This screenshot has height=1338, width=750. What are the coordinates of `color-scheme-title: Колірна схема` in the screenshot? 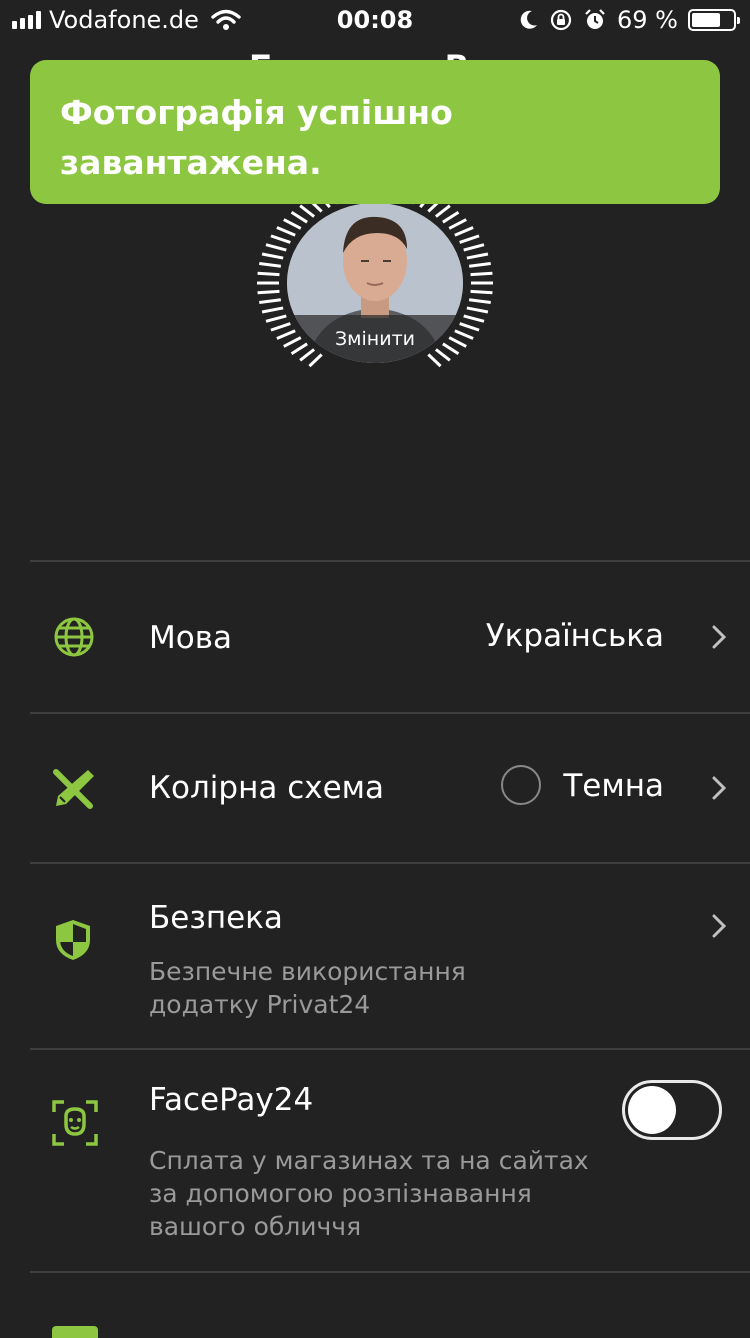 It's located at (267, 788).